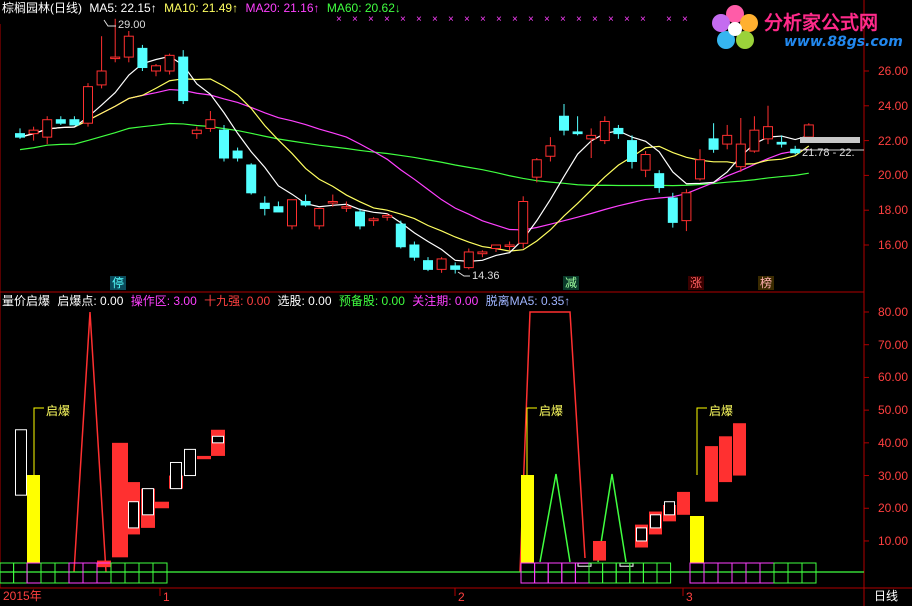 The image size is (912, 606). Describe the element at coordinates (408, 573) in the screenshot. I see `operation-zone-boxes` at that location.